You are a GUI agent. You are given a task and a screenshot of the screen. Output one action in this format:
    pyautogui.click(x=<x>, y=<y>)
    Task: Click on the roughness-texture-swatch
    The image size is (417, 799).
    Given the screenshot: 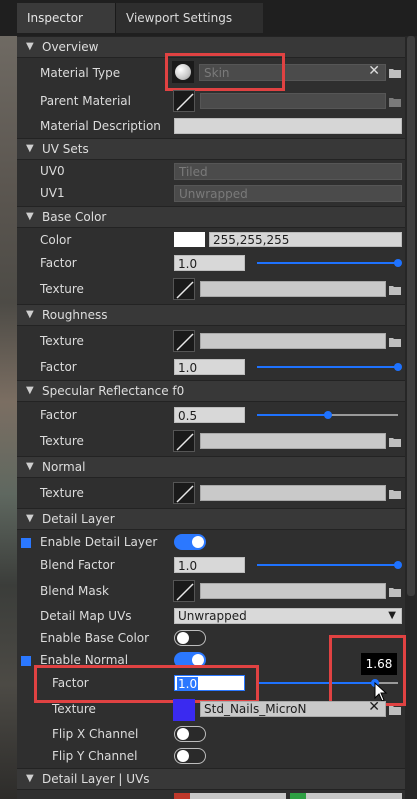 What is the action you would take?
    pyautogui.click(x=184, y=341)
    